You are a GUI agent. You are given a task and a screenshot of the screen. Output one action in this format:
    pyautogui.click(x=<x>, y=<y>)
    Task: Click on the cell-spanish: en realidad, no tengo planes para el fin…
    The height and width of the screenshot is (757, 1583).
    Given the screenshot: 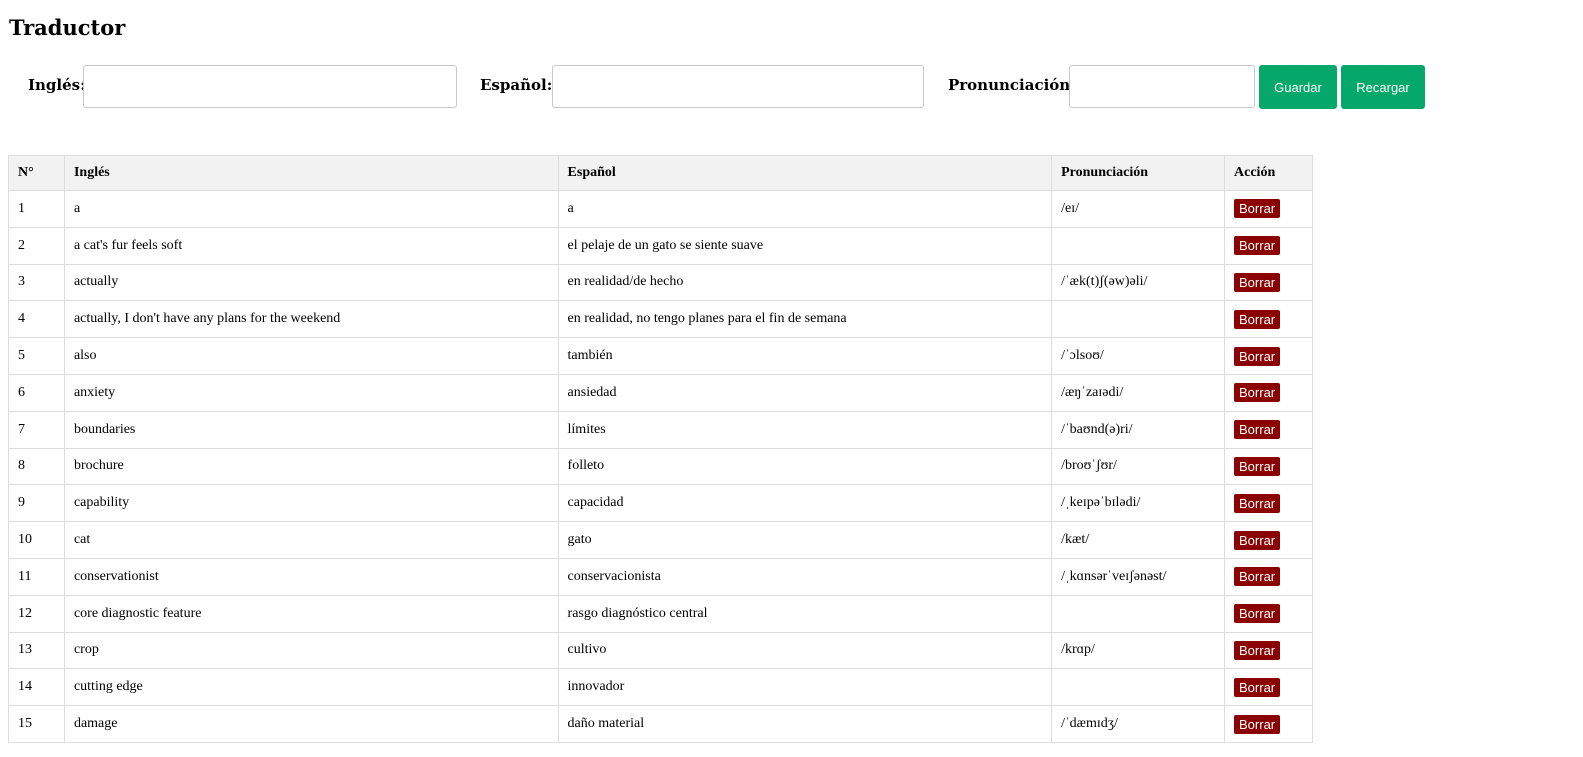 What is the action you would take?
    pyautogui.click(x=805, y=319)
    